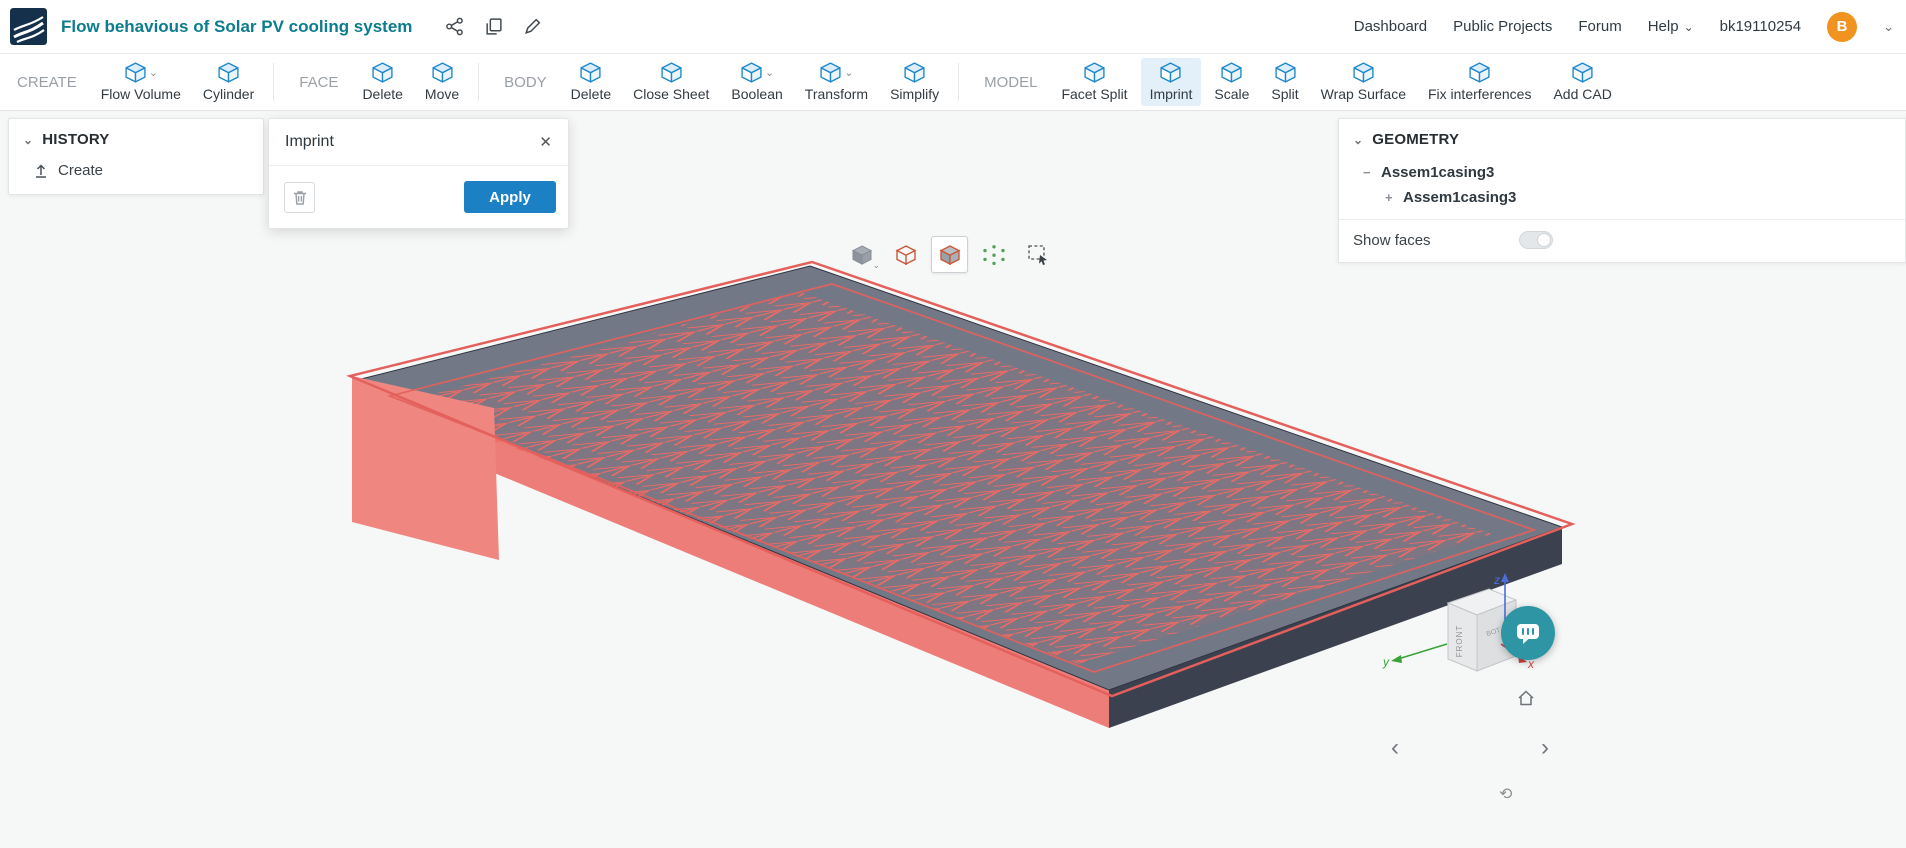  What do you see at coordinates (1386, 662) in the screenshot?
I see `y-axis-label: y` at bounding box center [1386, 662].